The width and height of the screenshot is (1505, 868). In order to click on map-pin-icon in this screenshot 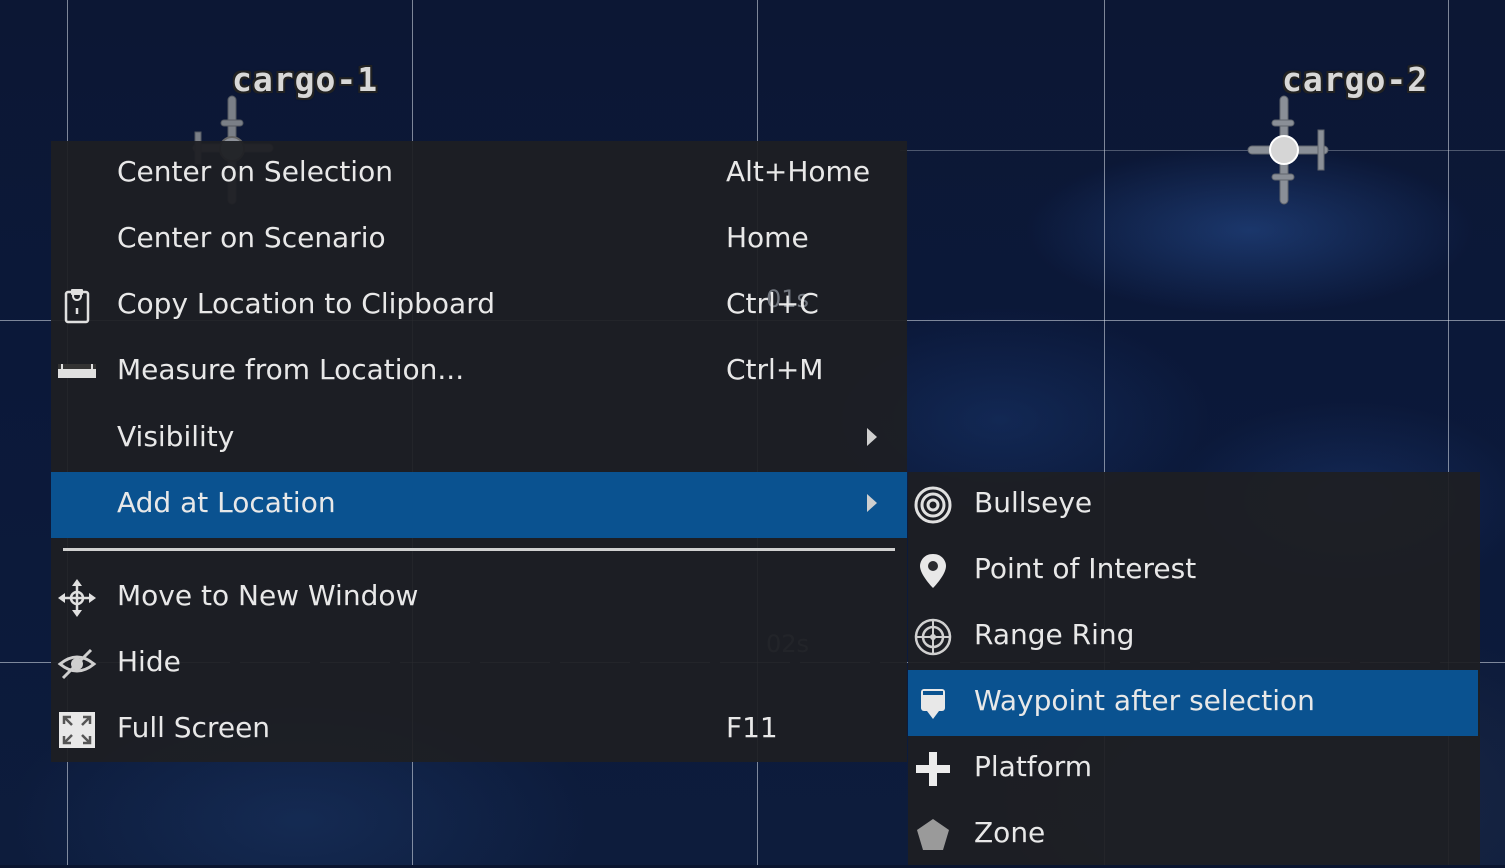, I will do `click(933, 571)`.